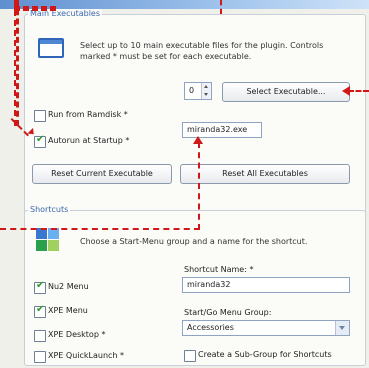 The height and width of the screenshot is (368, 369). I want to click on plugin-executable-icon, so click(51, 48).